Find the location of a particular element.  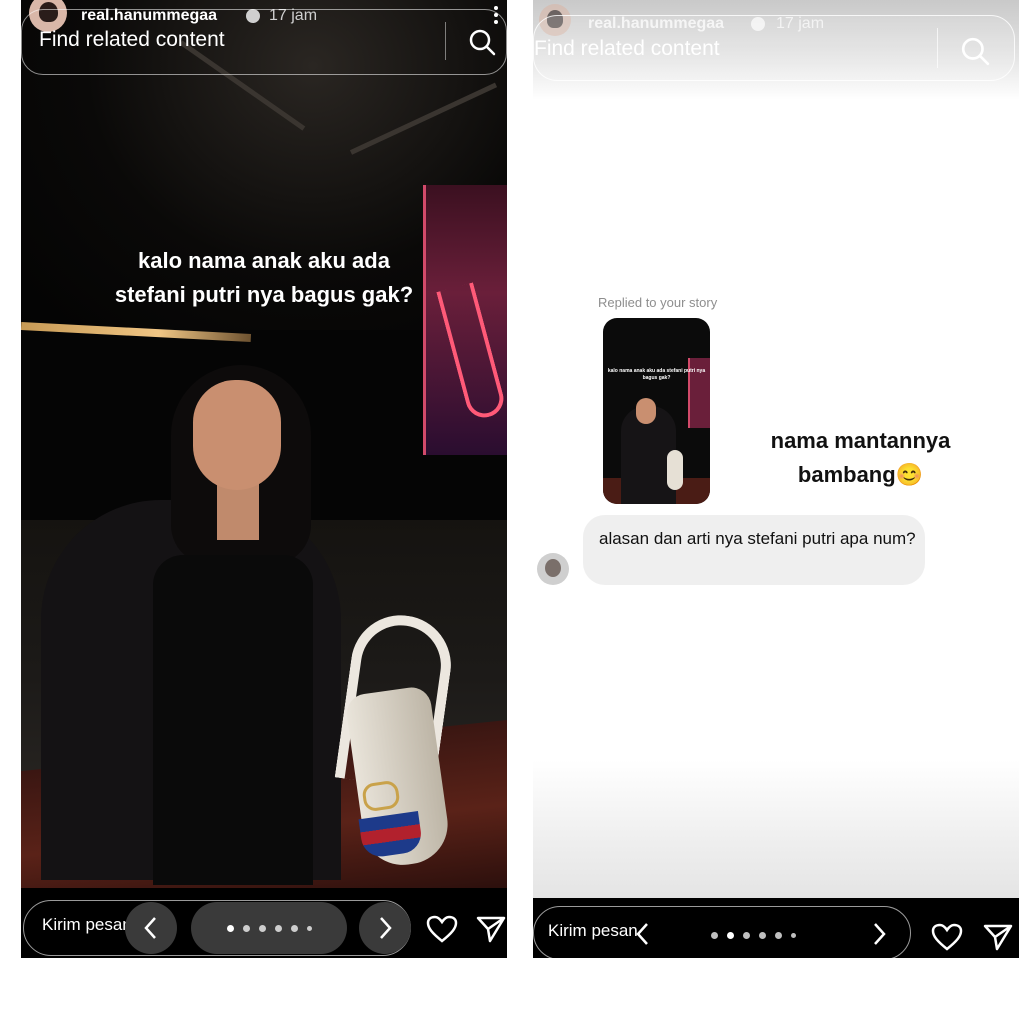

next-button is located at coordinates (385, 928).